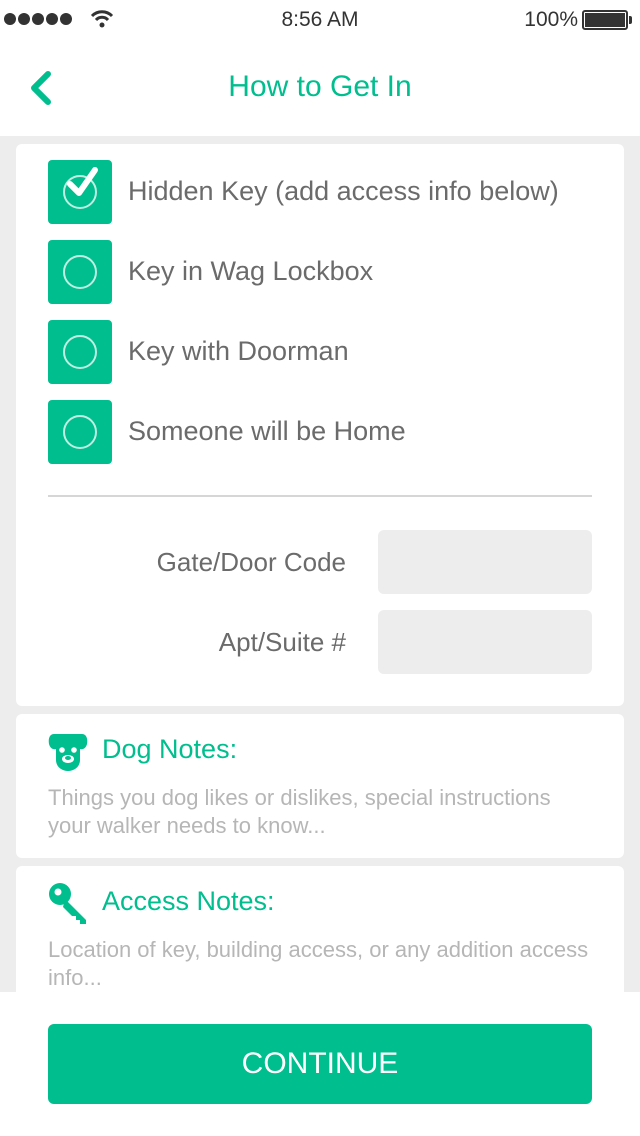  What do you see at coordinates (485, 562) in the screenshot?
I see `gate-code-input` at bounding box center [485, 562].